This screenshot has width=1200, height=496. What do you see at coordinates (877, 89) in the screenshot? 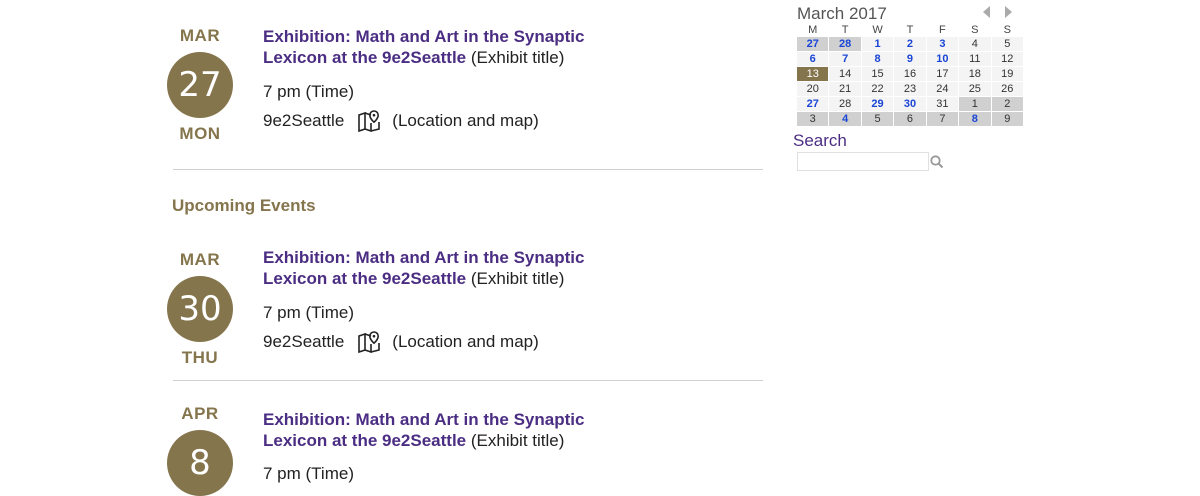
I see `calendar-day: 22` at bounding box center [877, 89].